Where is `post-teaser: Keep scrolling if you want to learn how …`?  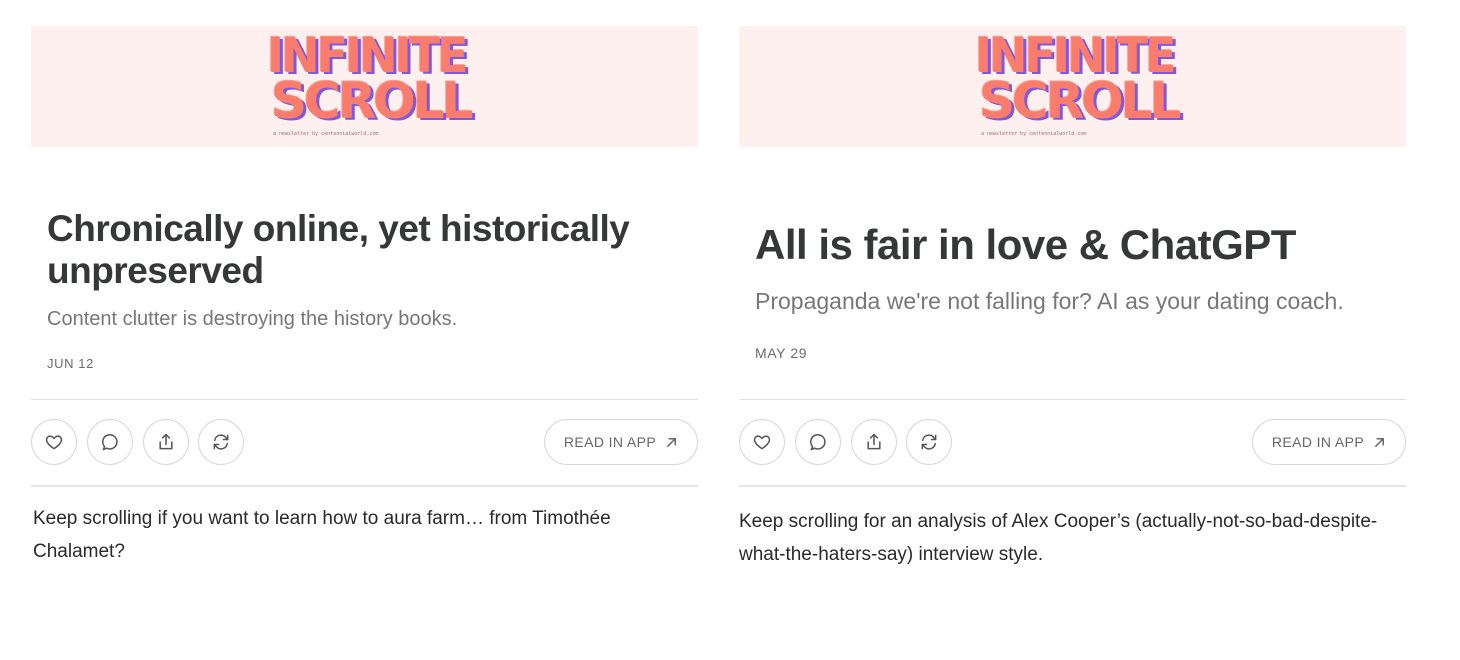 post-teaser: Keep scrolling if you want to learn how … is located at coordinates (322, 535).